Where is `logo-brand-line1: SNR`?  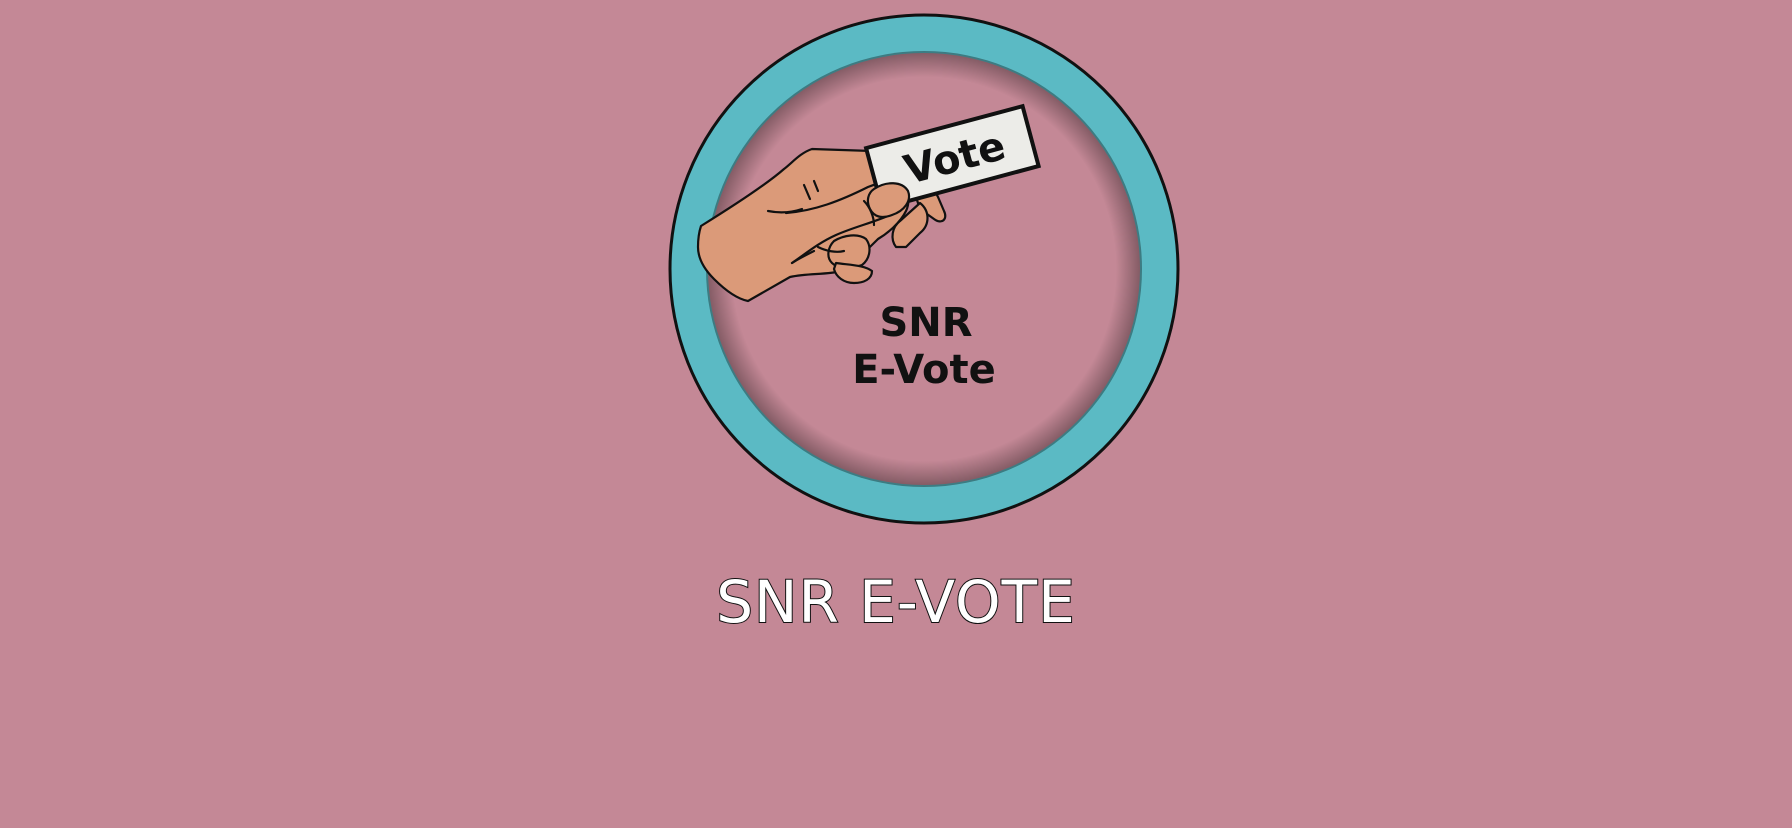
logo-brand-line1: SNR is located at coordinates (925, 323).